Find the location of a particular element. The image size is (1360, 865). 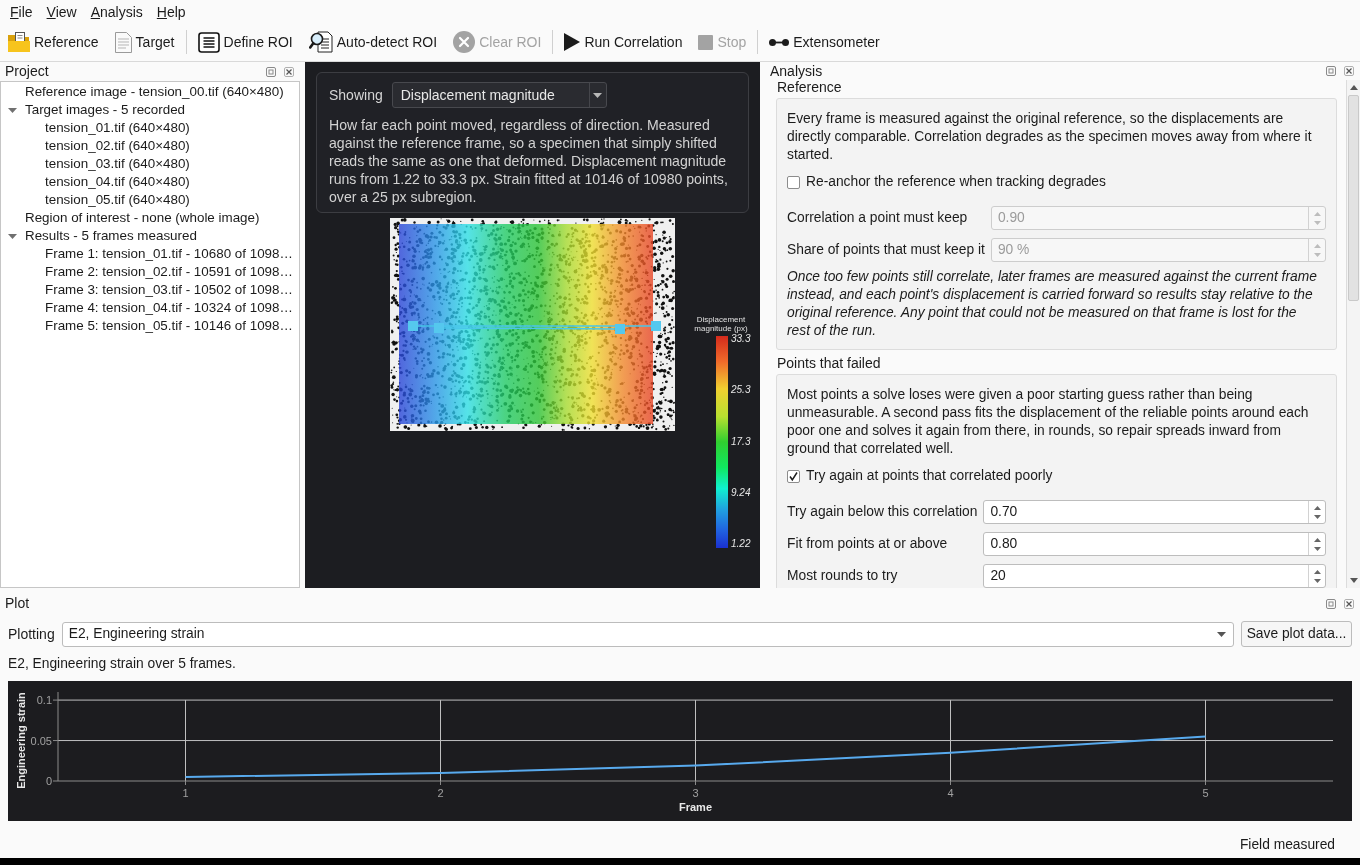

document-icon is located at coordinates (123, 42).